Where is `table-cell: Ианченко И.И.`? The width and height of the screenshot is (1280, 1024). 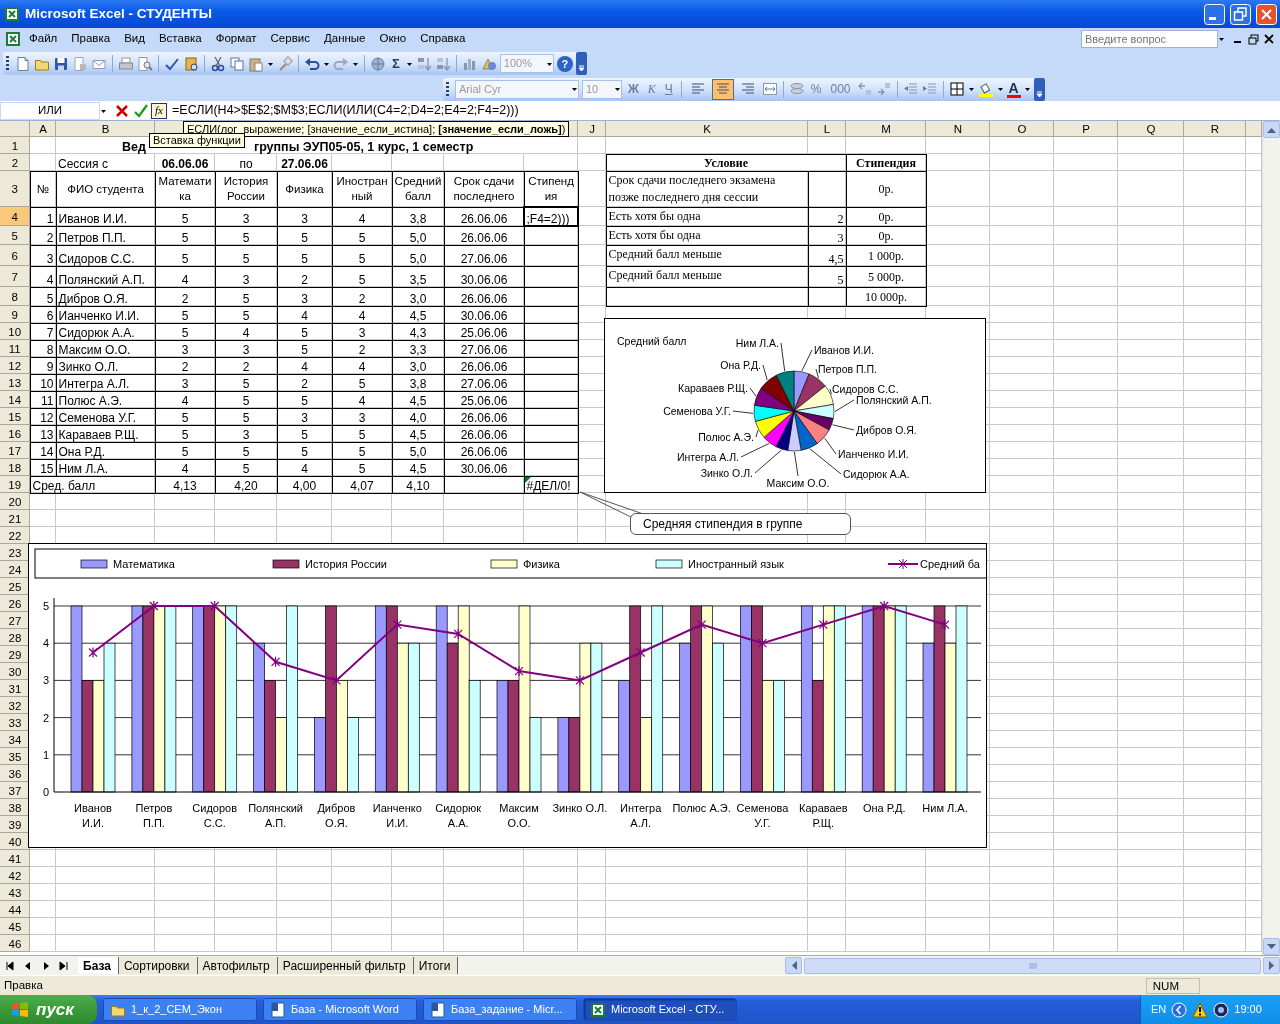
table-cell: Ианченко И.И. is located at coordinates (105, 314).